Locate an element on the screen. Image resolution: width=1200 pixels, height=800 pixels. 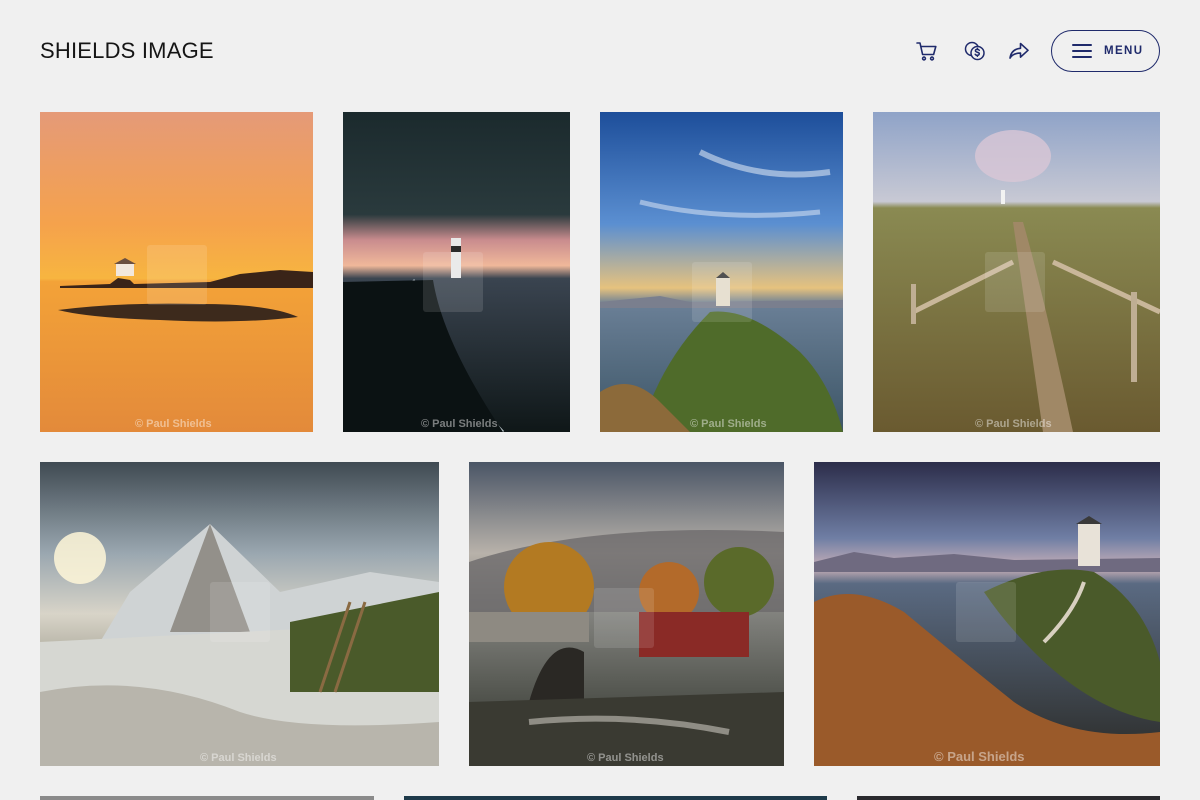
menu-button-label: MENU is located at coordinates (1124, 51).